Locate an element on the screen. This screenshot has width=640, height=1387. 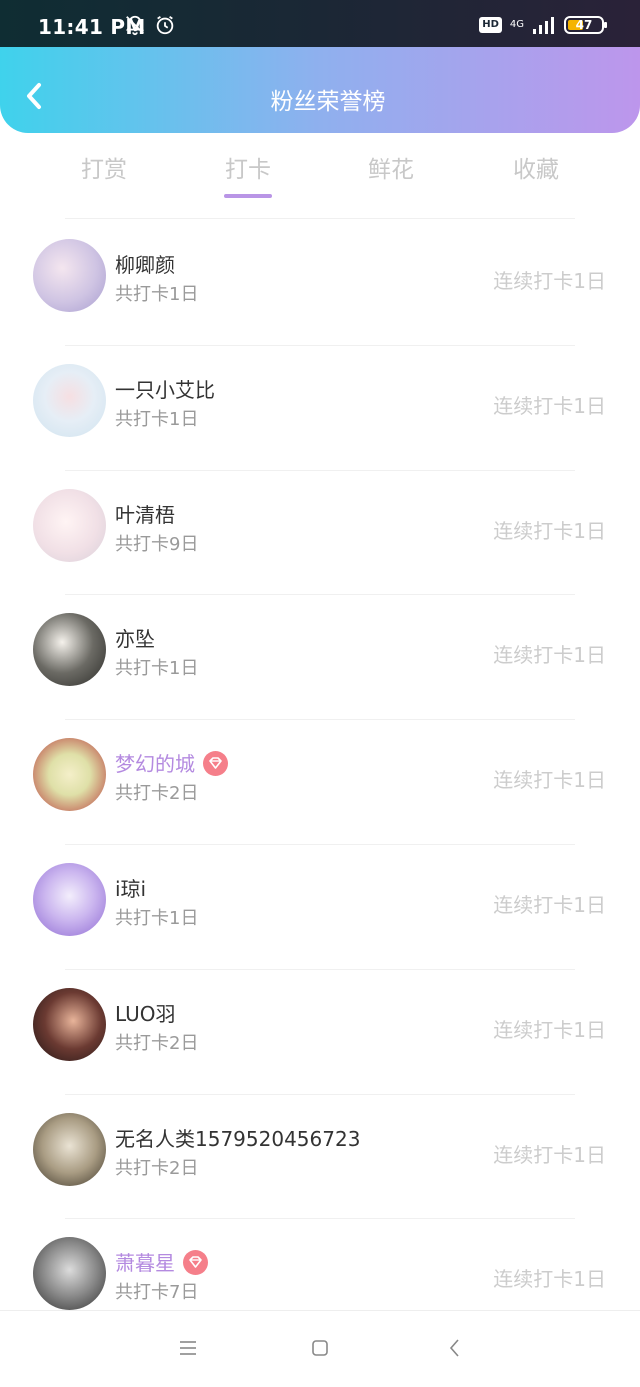
fan-name: 柳卿颜 is located at coordinates (145, 263).